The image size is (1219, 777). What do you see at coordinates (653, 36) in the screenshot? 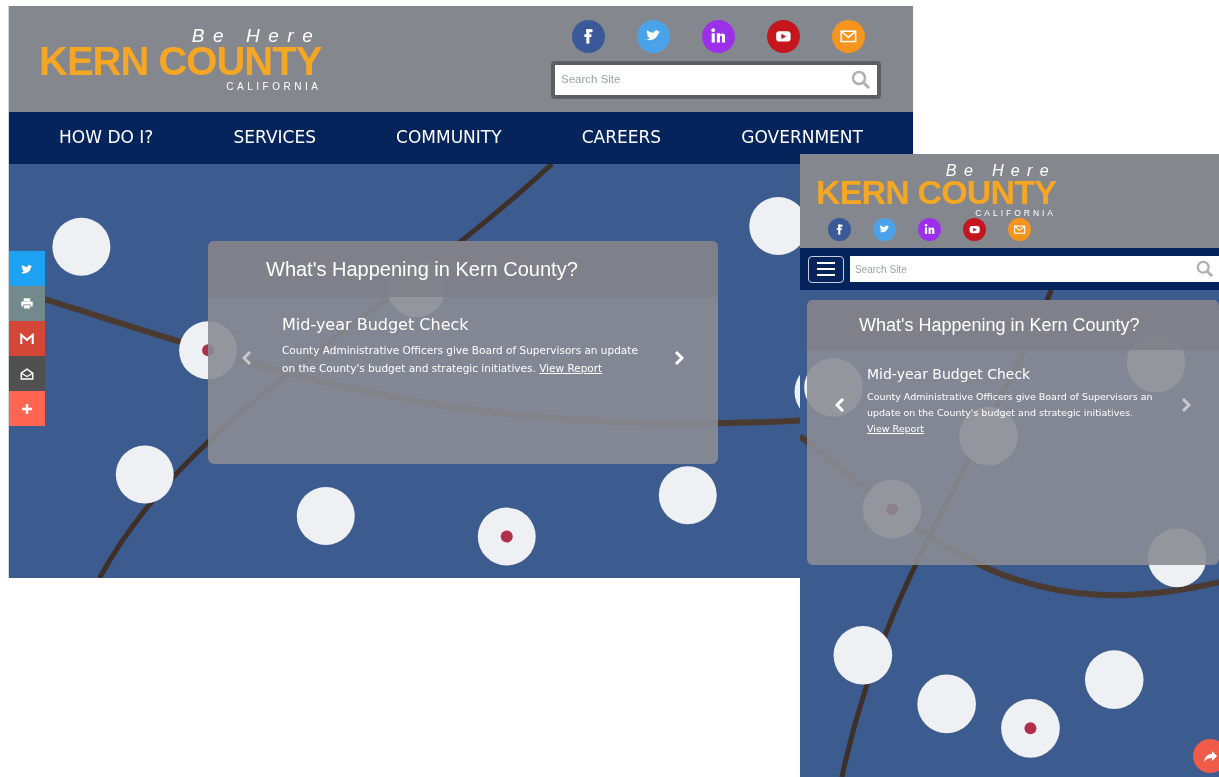
I see `twitter-icon` at bounding box center [653, 36].